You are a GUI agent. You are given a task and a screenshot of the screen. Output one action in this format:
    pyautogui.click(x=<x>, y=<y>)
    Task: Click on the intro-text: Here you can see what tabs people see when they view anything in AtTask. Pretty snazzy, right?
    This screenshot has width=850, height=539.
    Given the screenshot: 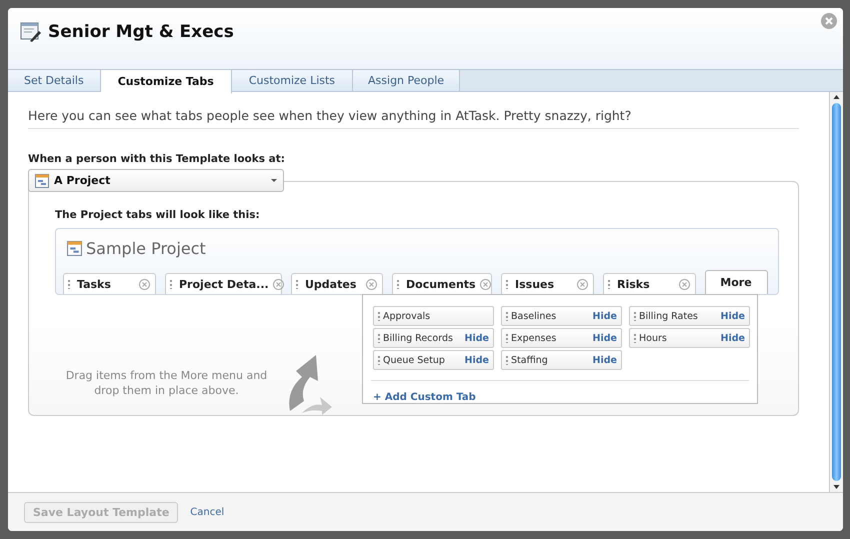 What is the action you would take?
    pyautogui.click(x=413, y=118)
    